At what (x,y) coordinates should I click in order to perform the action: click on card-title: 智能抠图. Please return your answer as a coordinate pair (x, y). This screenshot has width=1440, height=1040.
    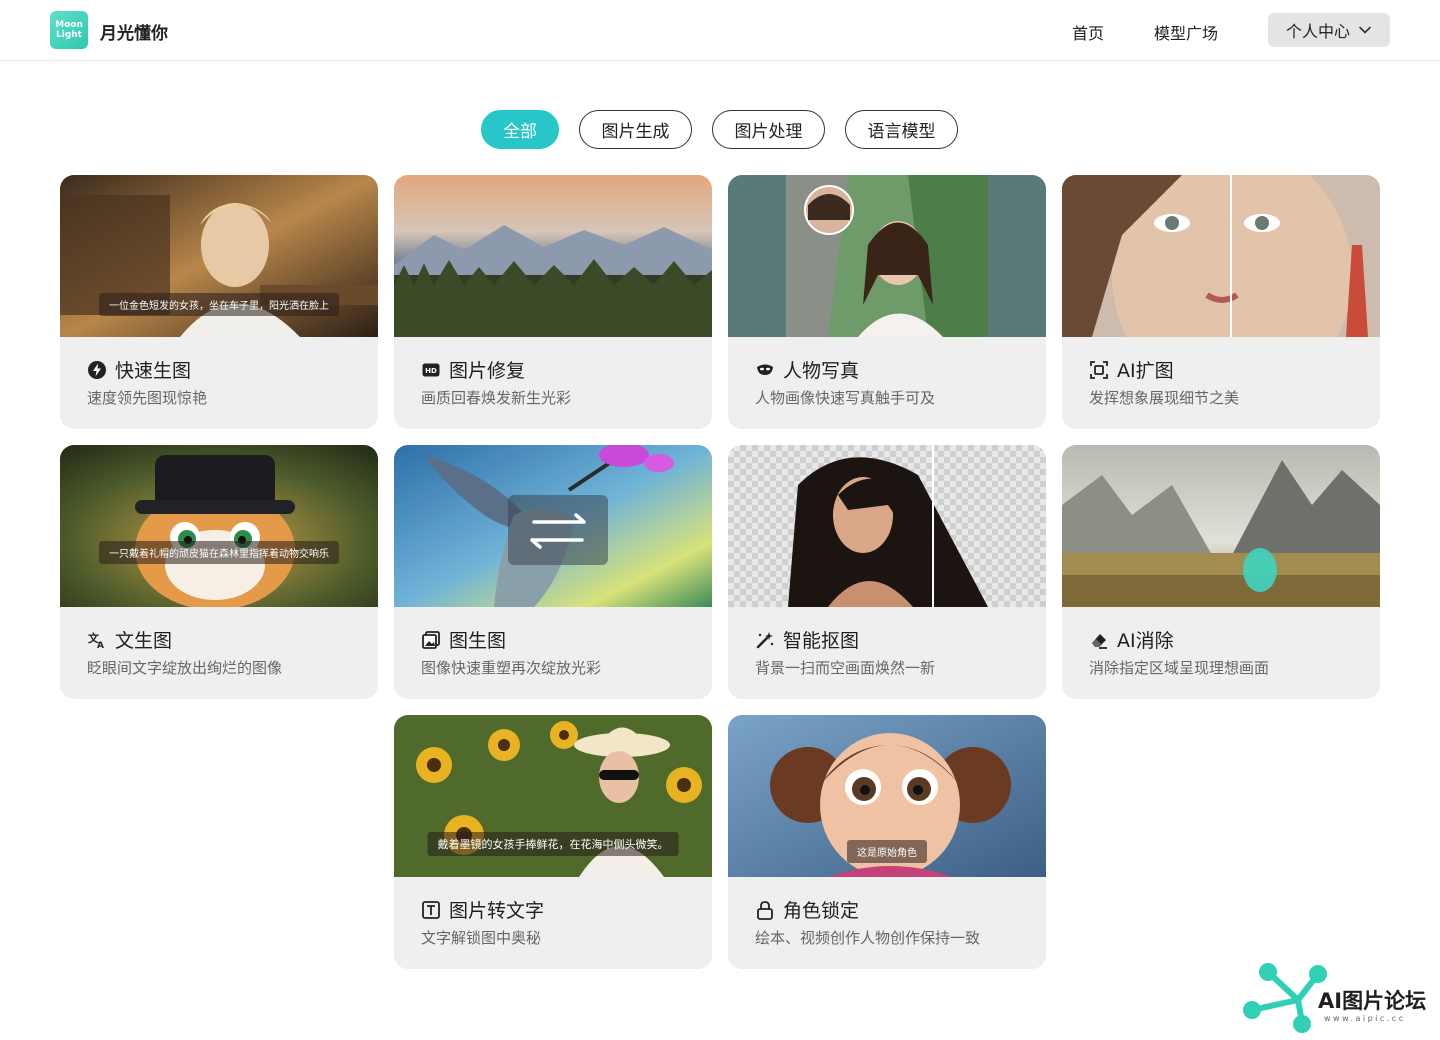
    Looking at the image, I should click on (821, 641).